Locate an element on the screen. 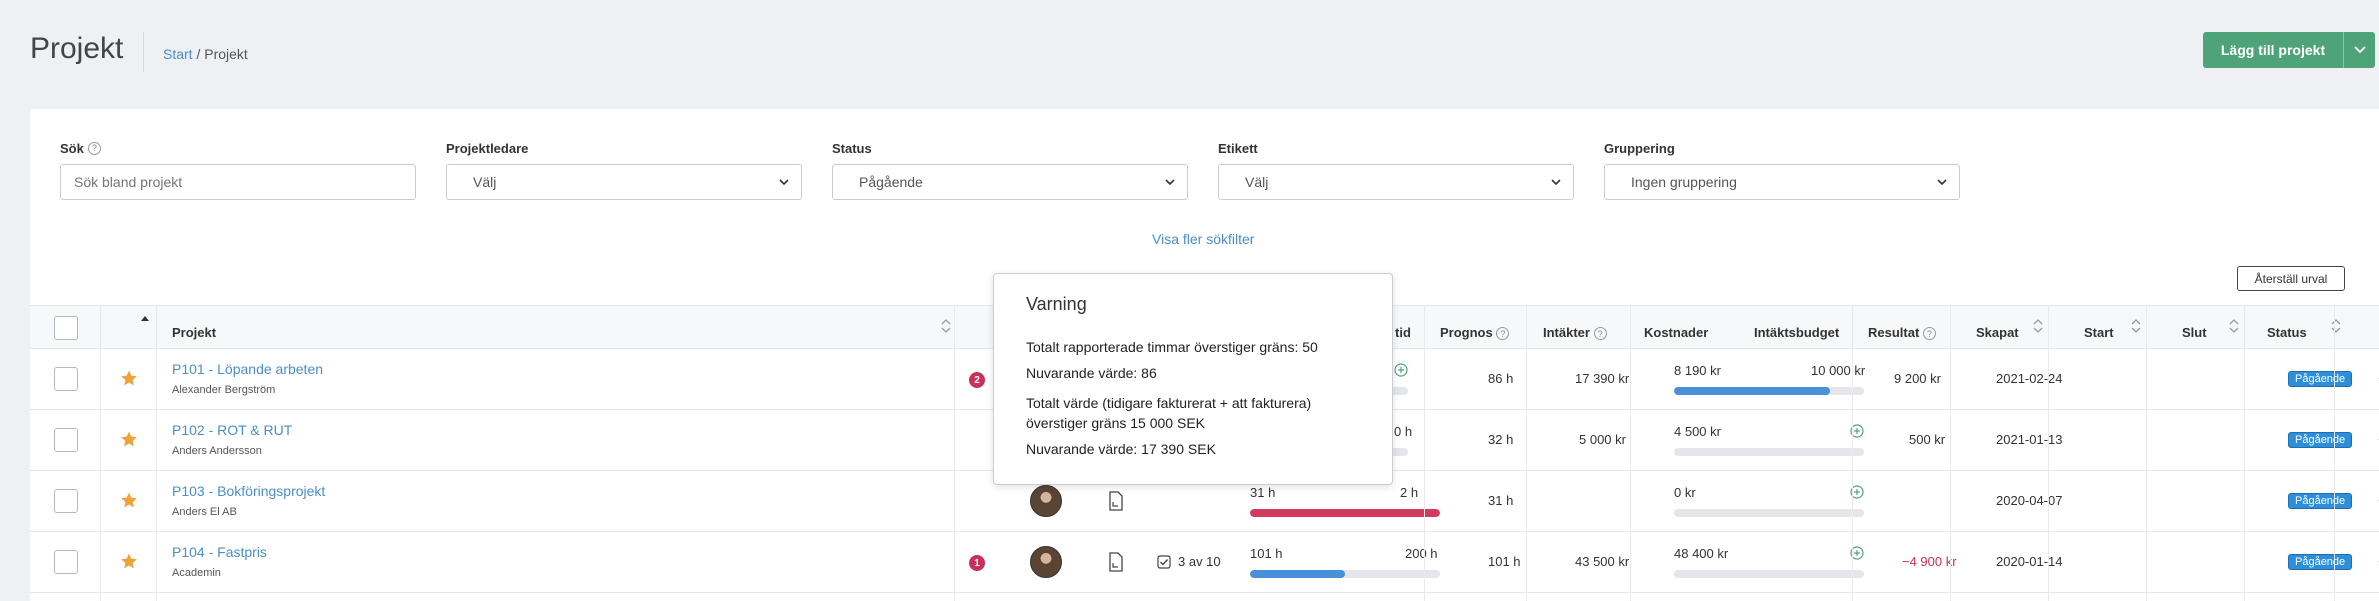 Image resolution: width=2379 pixels, height=601 pixels. column-project: Projekt is located at coordinates (194, 328).